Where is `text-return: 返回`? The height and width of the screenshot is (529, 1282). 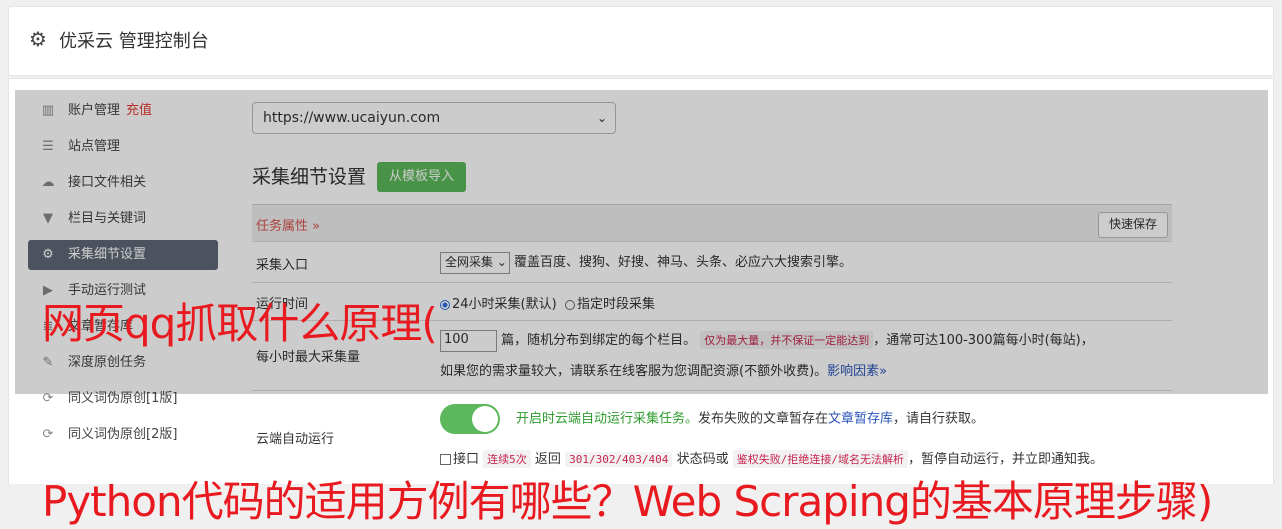 text-return: 返回 is located at coordinates (547, 459).